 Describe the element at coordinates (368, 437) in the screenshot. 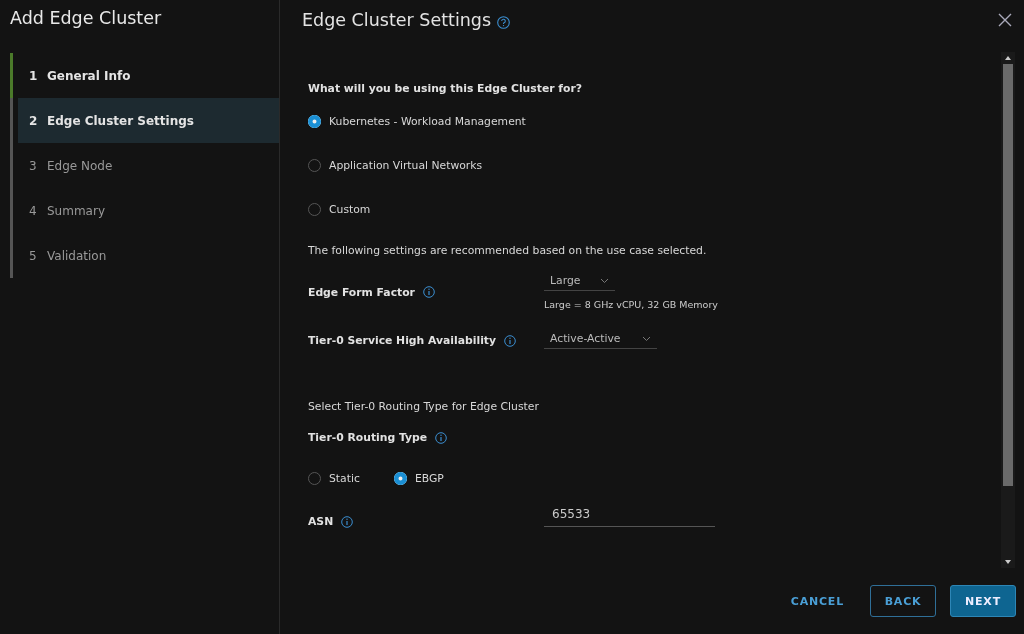

I see `field-label: Tier-0 Routing Type` at that location.